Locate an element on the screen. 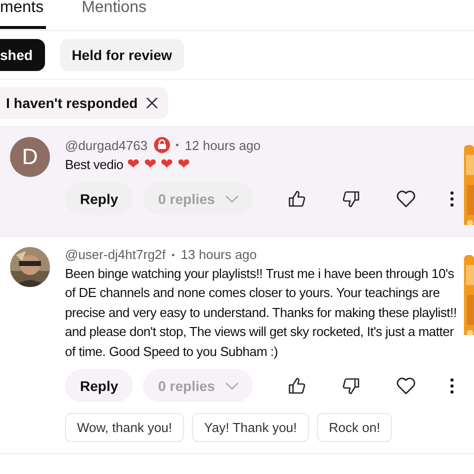 This screenshot has width=474, height=474. avatar: D is located at coordinates (30, 157).